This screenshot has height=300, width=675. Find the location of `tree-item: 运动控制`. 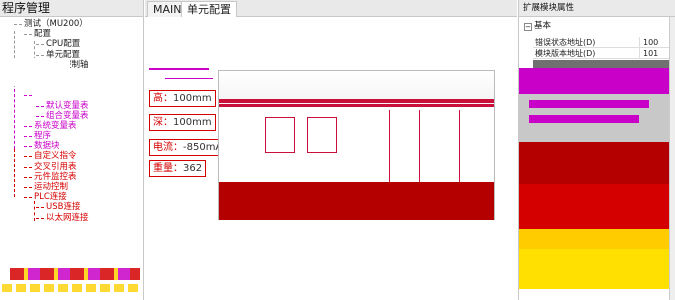

tree-item: 运动控制 is located at coordinates (71, 187).